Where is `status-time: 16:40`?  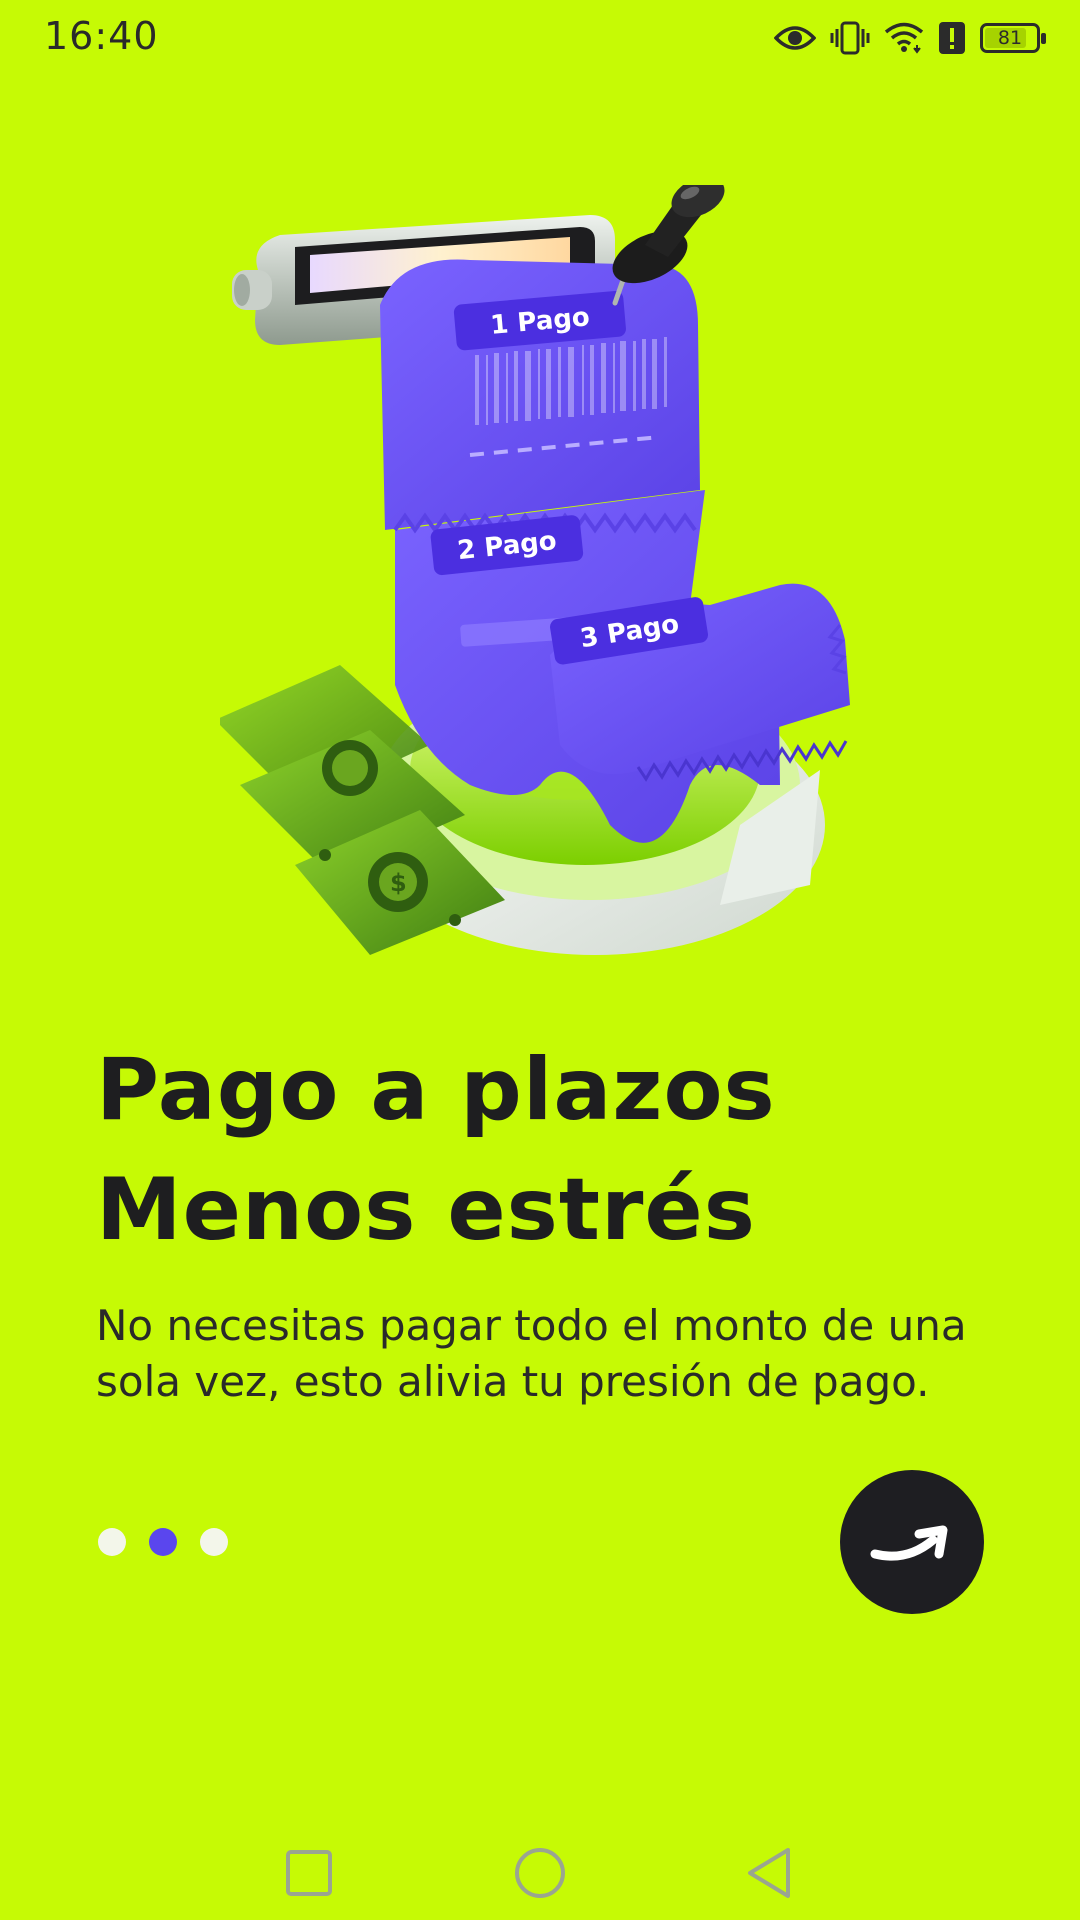
status-time: 16:40 is located at coordinates (101, 36).